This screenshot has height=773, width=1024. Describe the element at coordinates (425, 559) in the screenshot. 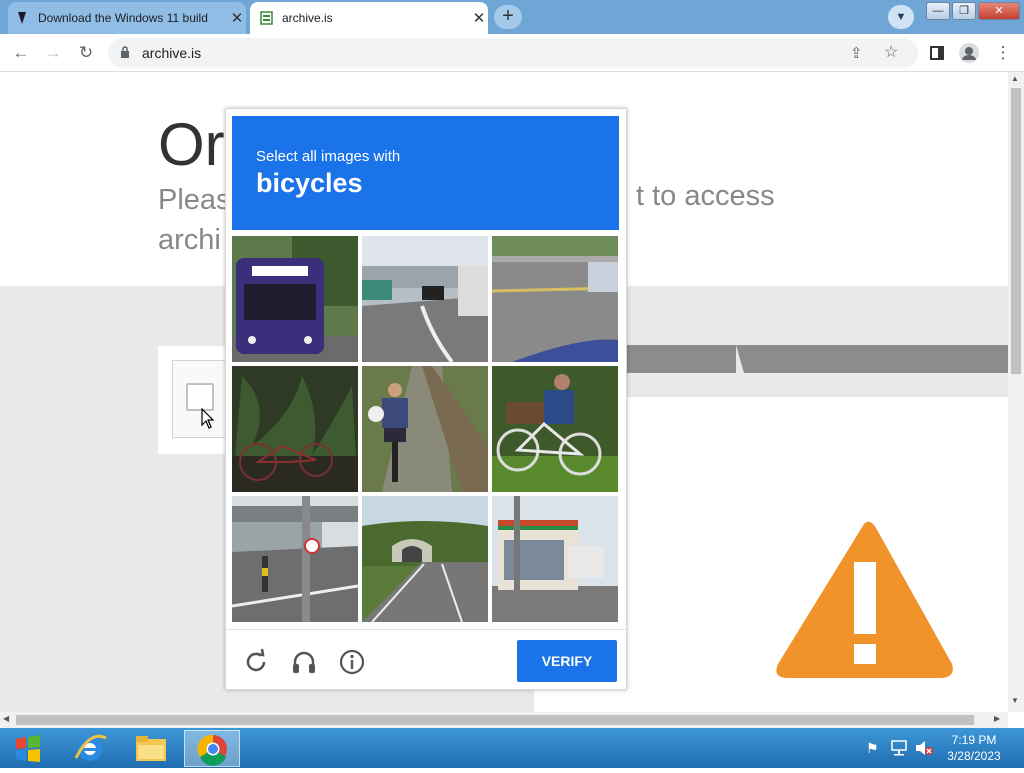

I see `captcha-tile-tunnel-road` at that location.